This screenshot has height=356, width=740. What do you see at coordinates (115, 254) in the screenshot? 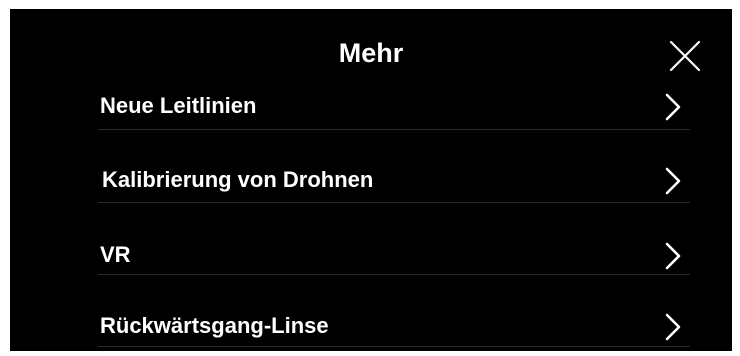
I see `menu-item-label: VR` at bounding box center [115, 254].